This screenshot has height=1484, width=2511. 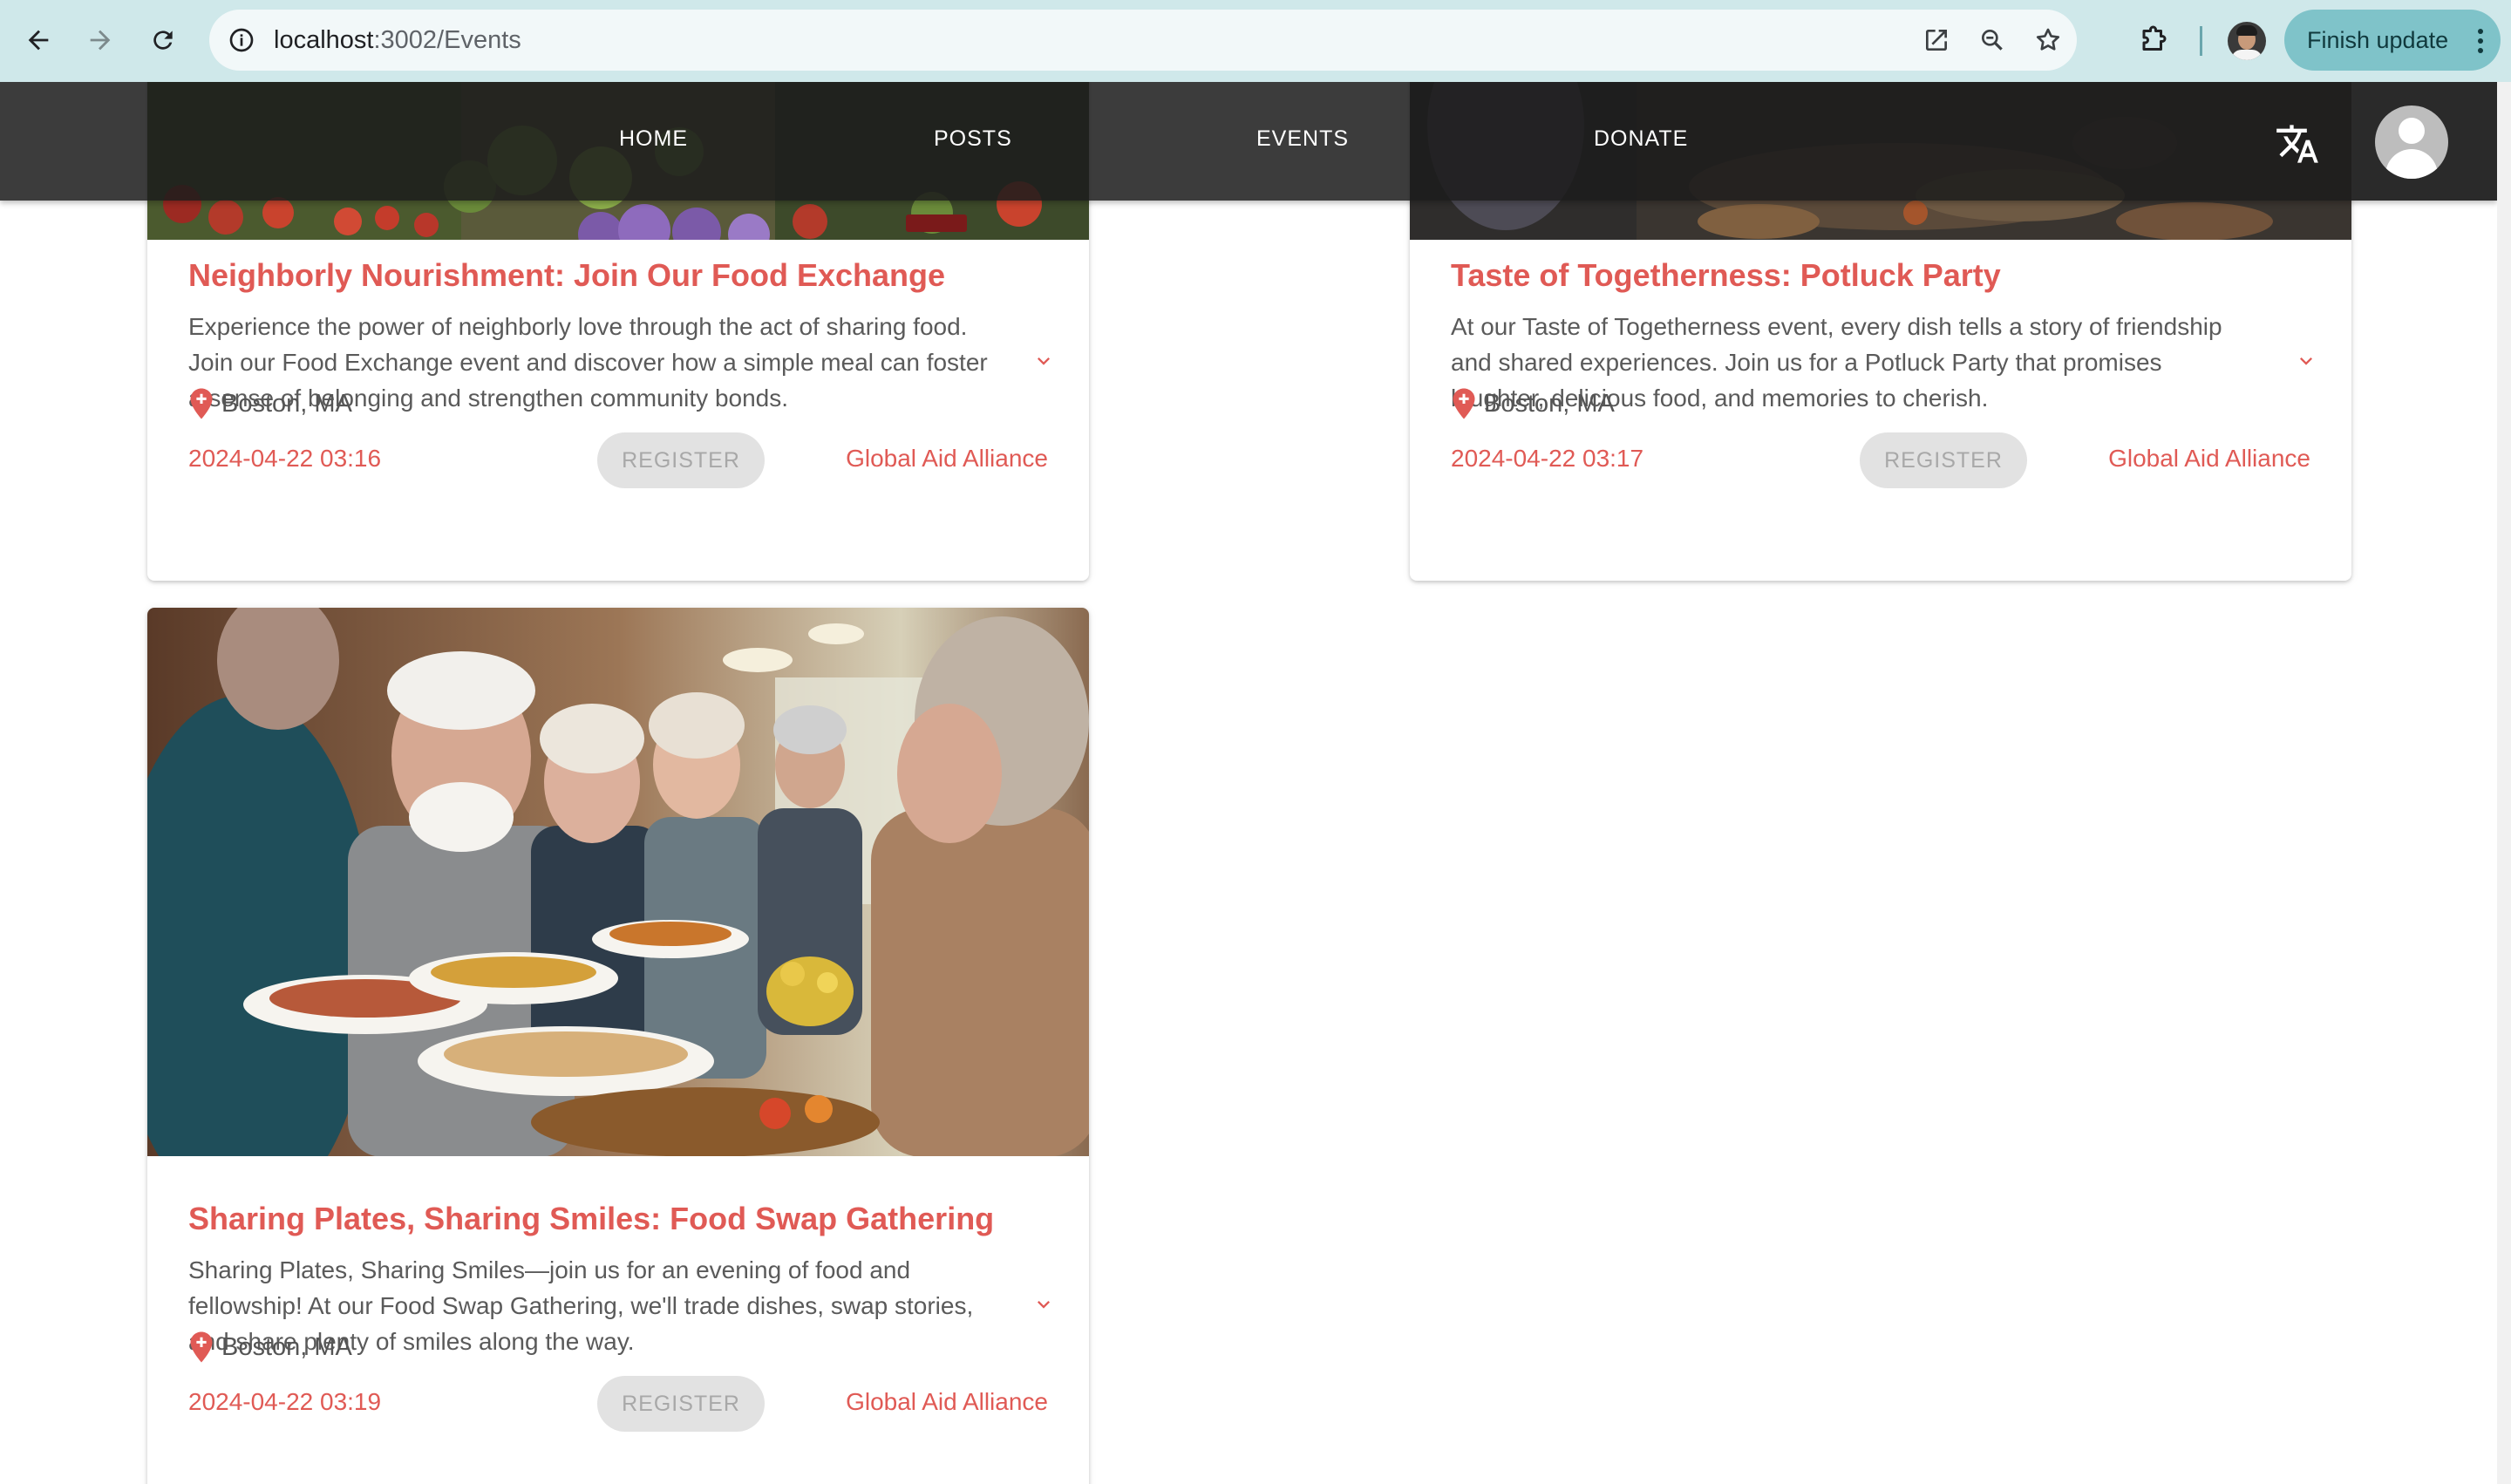 What do you see at coordinates (1992, 40) in the screenshot?
I see `zoom-icon` at bounding box center [1992, 40].